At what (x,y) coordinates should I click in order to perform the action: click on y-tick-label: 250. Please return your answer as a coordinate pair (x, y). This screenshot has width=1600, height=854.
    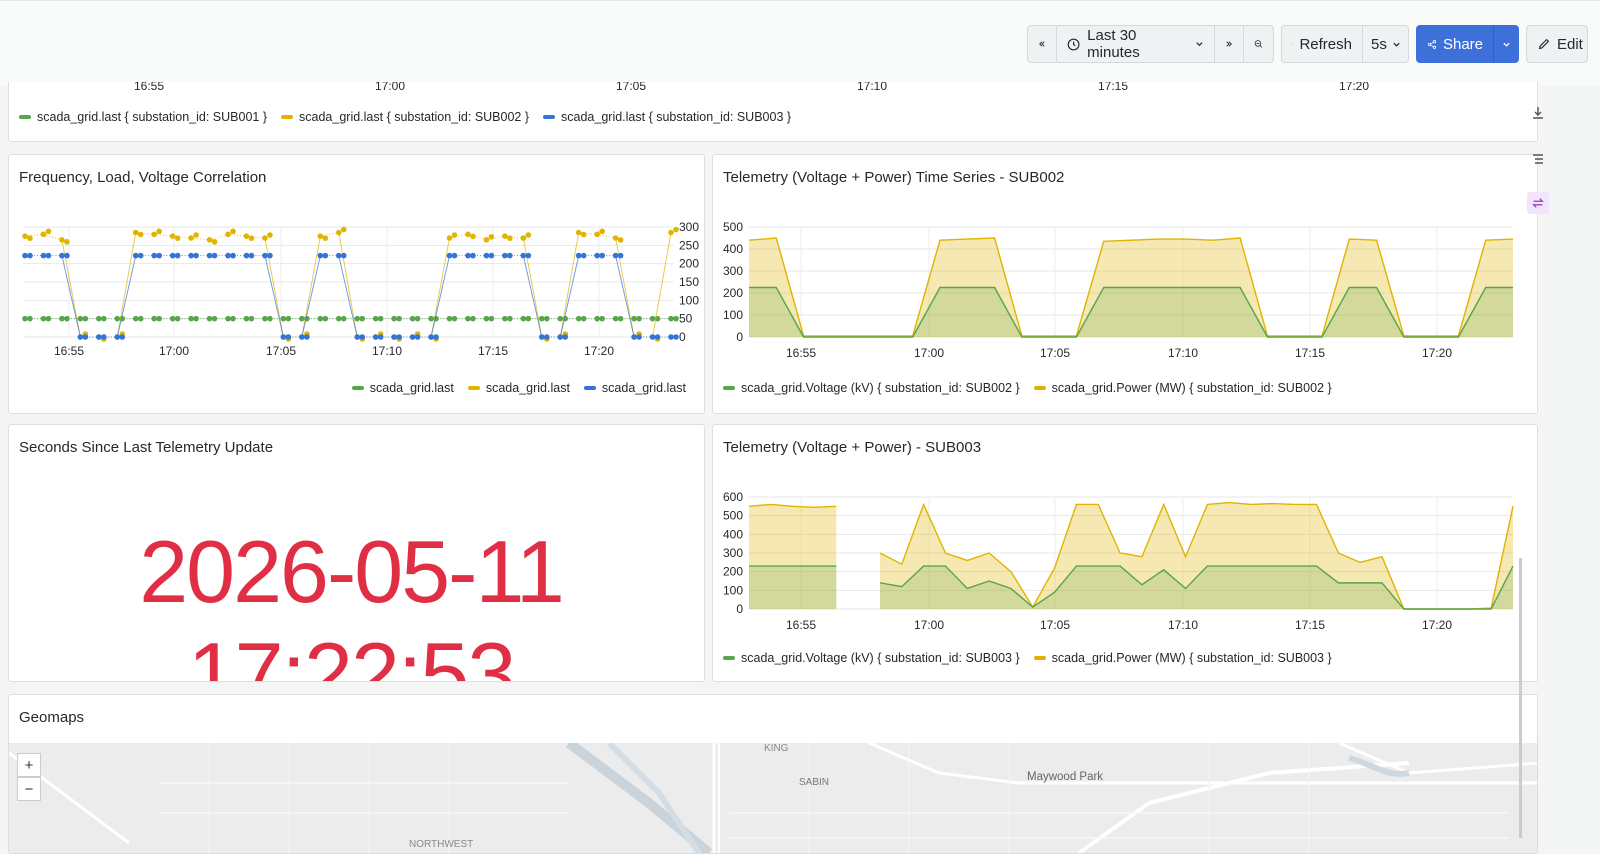
    Looking at the image, I should click on (689, 245).